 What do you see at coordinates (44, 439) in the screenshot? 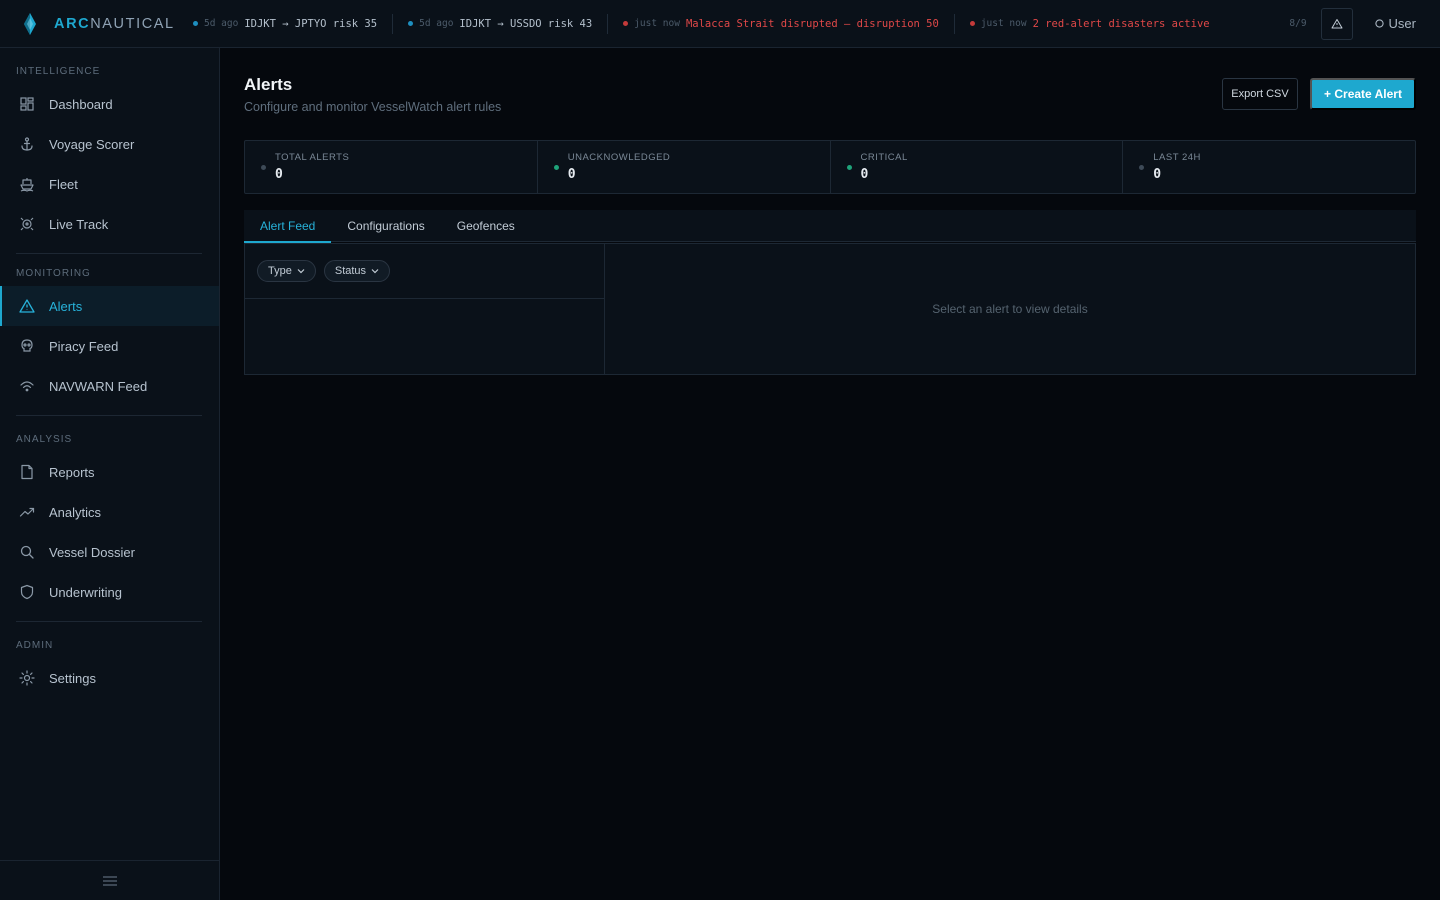
I see `nav-section-label: ANALYSIS` at bounding box center [44, 439].